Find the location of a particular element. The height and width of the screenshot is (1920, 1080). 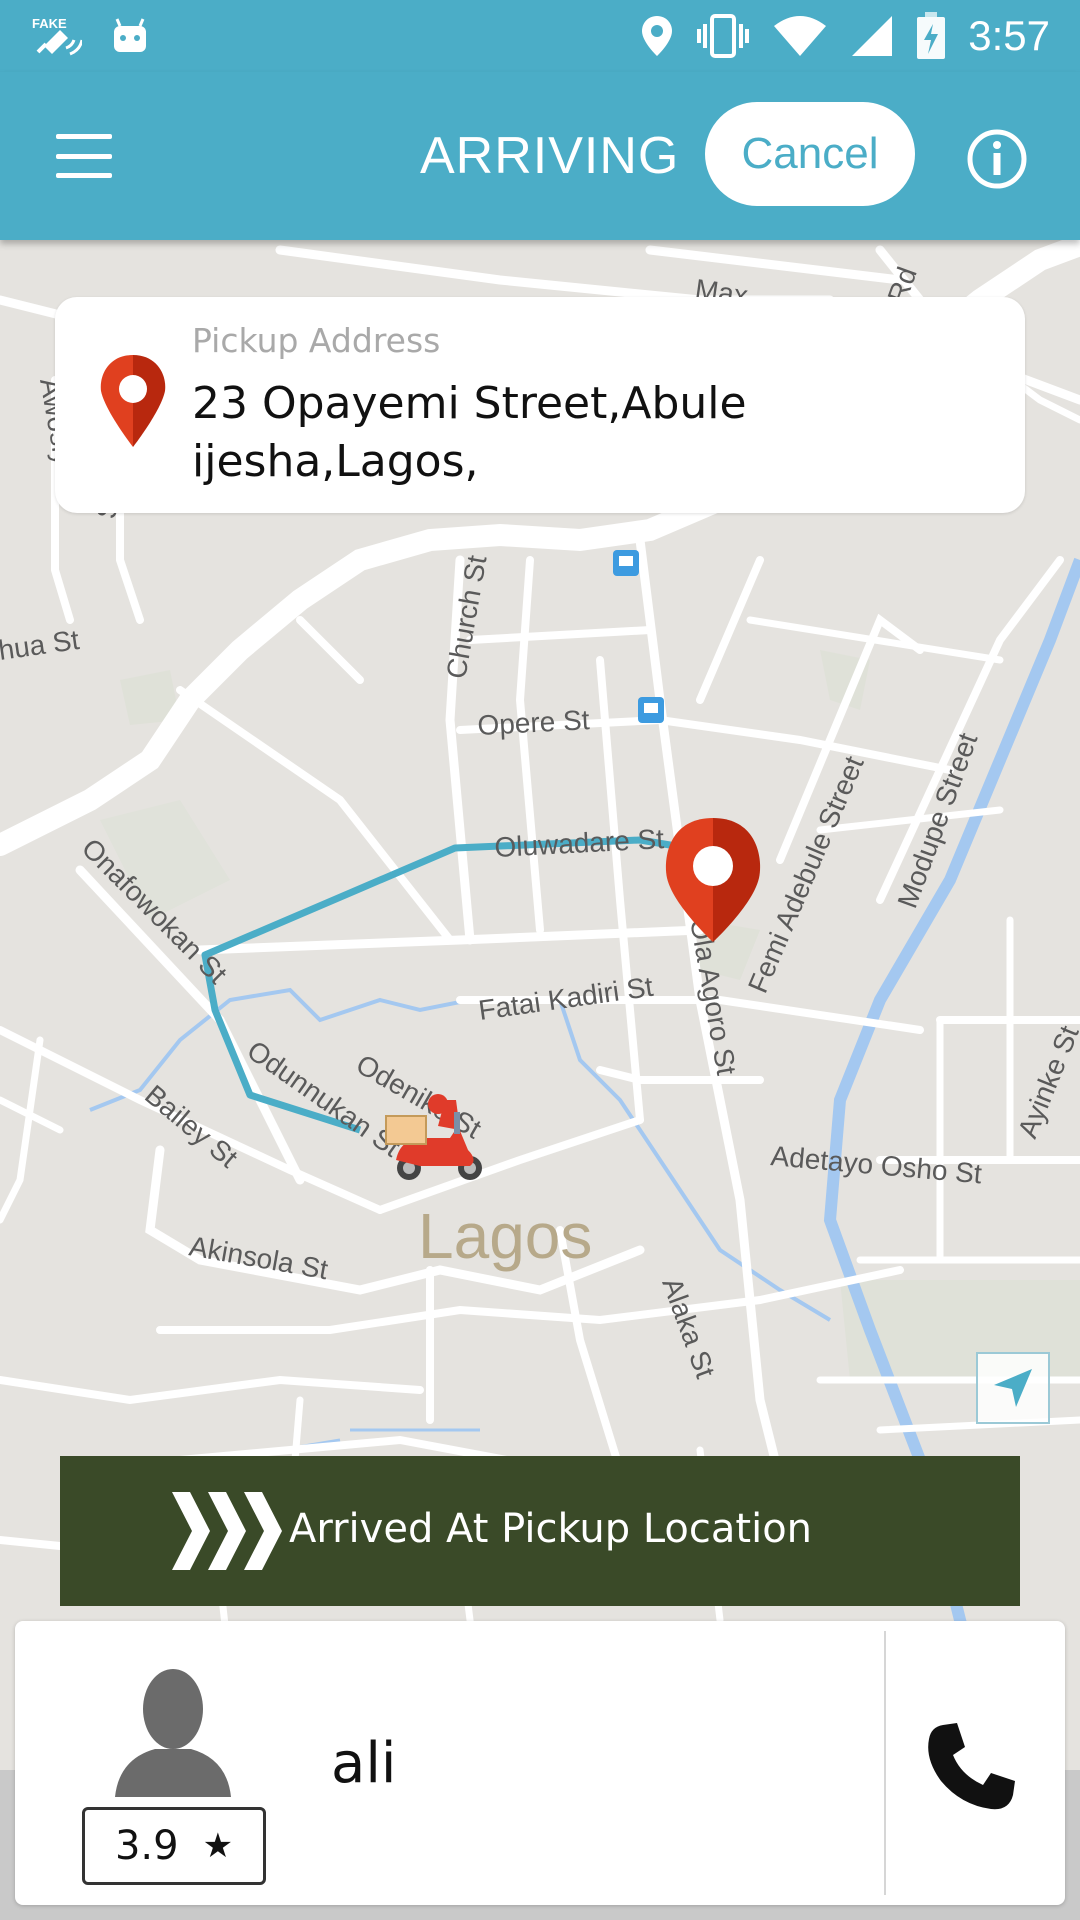

chevrons-right-icon is located at coordinates (227, 1531).